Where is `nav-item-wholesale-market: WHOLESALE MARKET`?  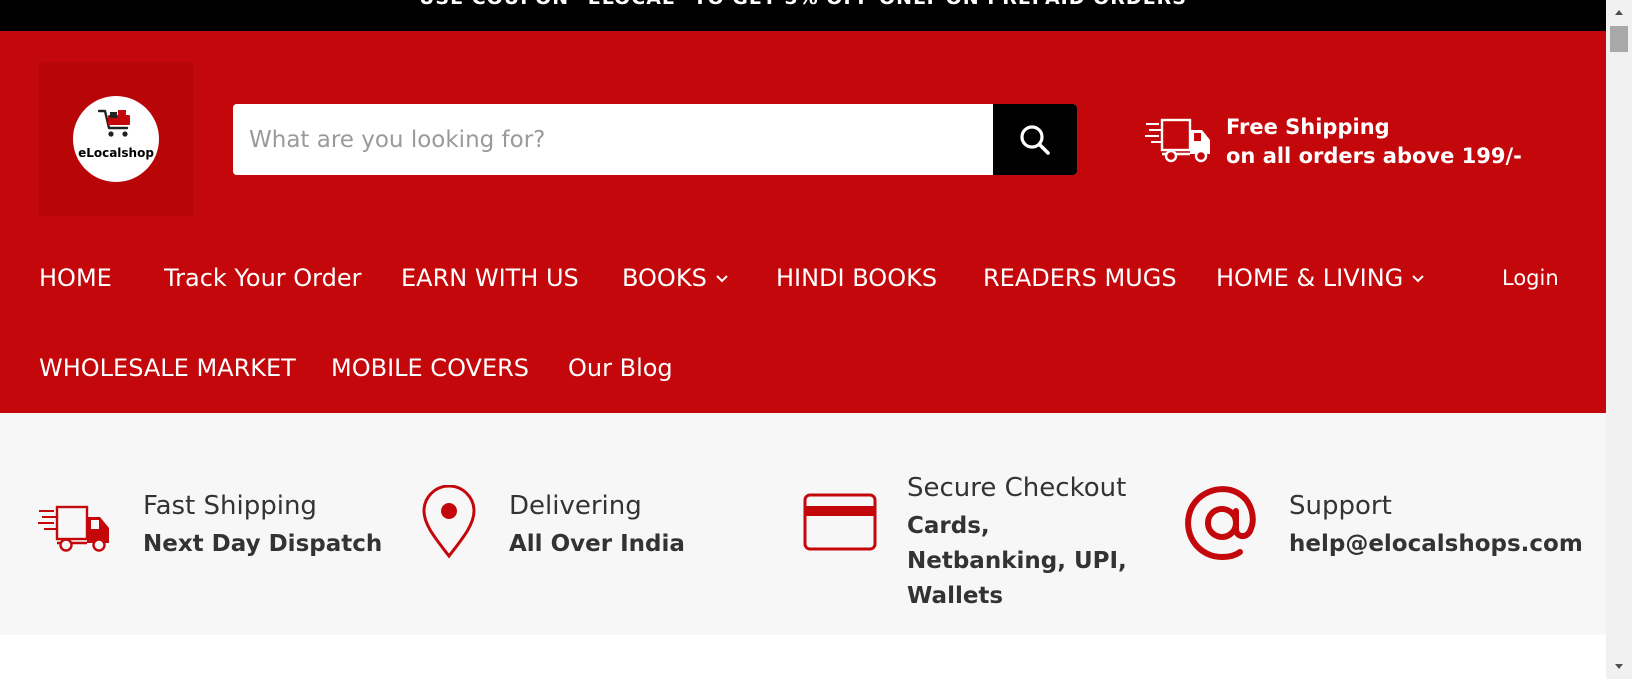 nav-item-wholesale-market: WHOLESALE MARKET is located at coordinates (167, 368).